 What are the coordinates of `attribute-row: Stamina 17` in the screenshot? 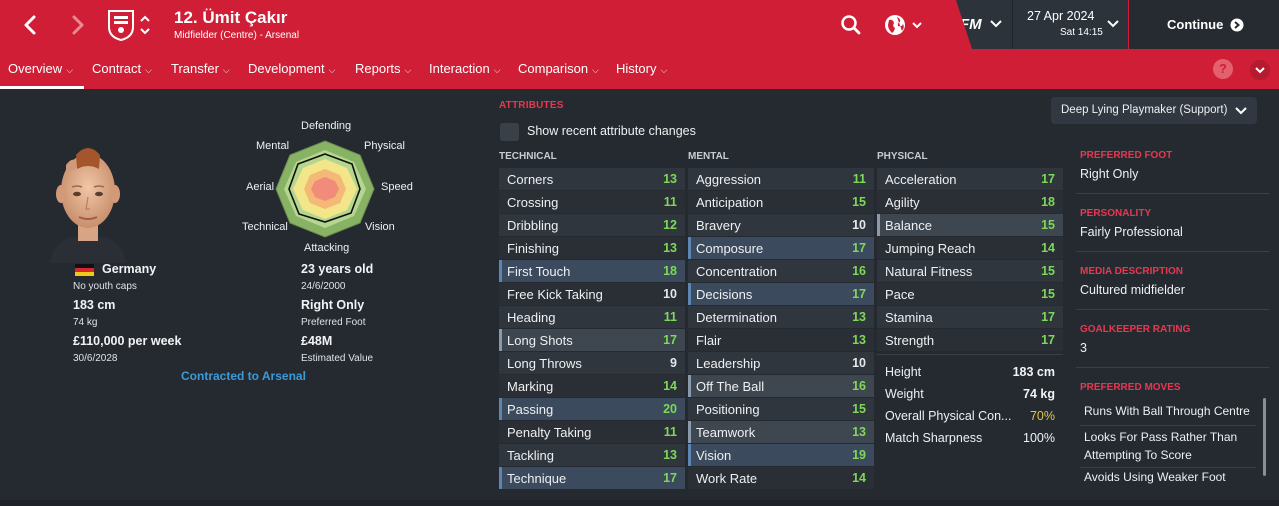 It's located at (970, 317).